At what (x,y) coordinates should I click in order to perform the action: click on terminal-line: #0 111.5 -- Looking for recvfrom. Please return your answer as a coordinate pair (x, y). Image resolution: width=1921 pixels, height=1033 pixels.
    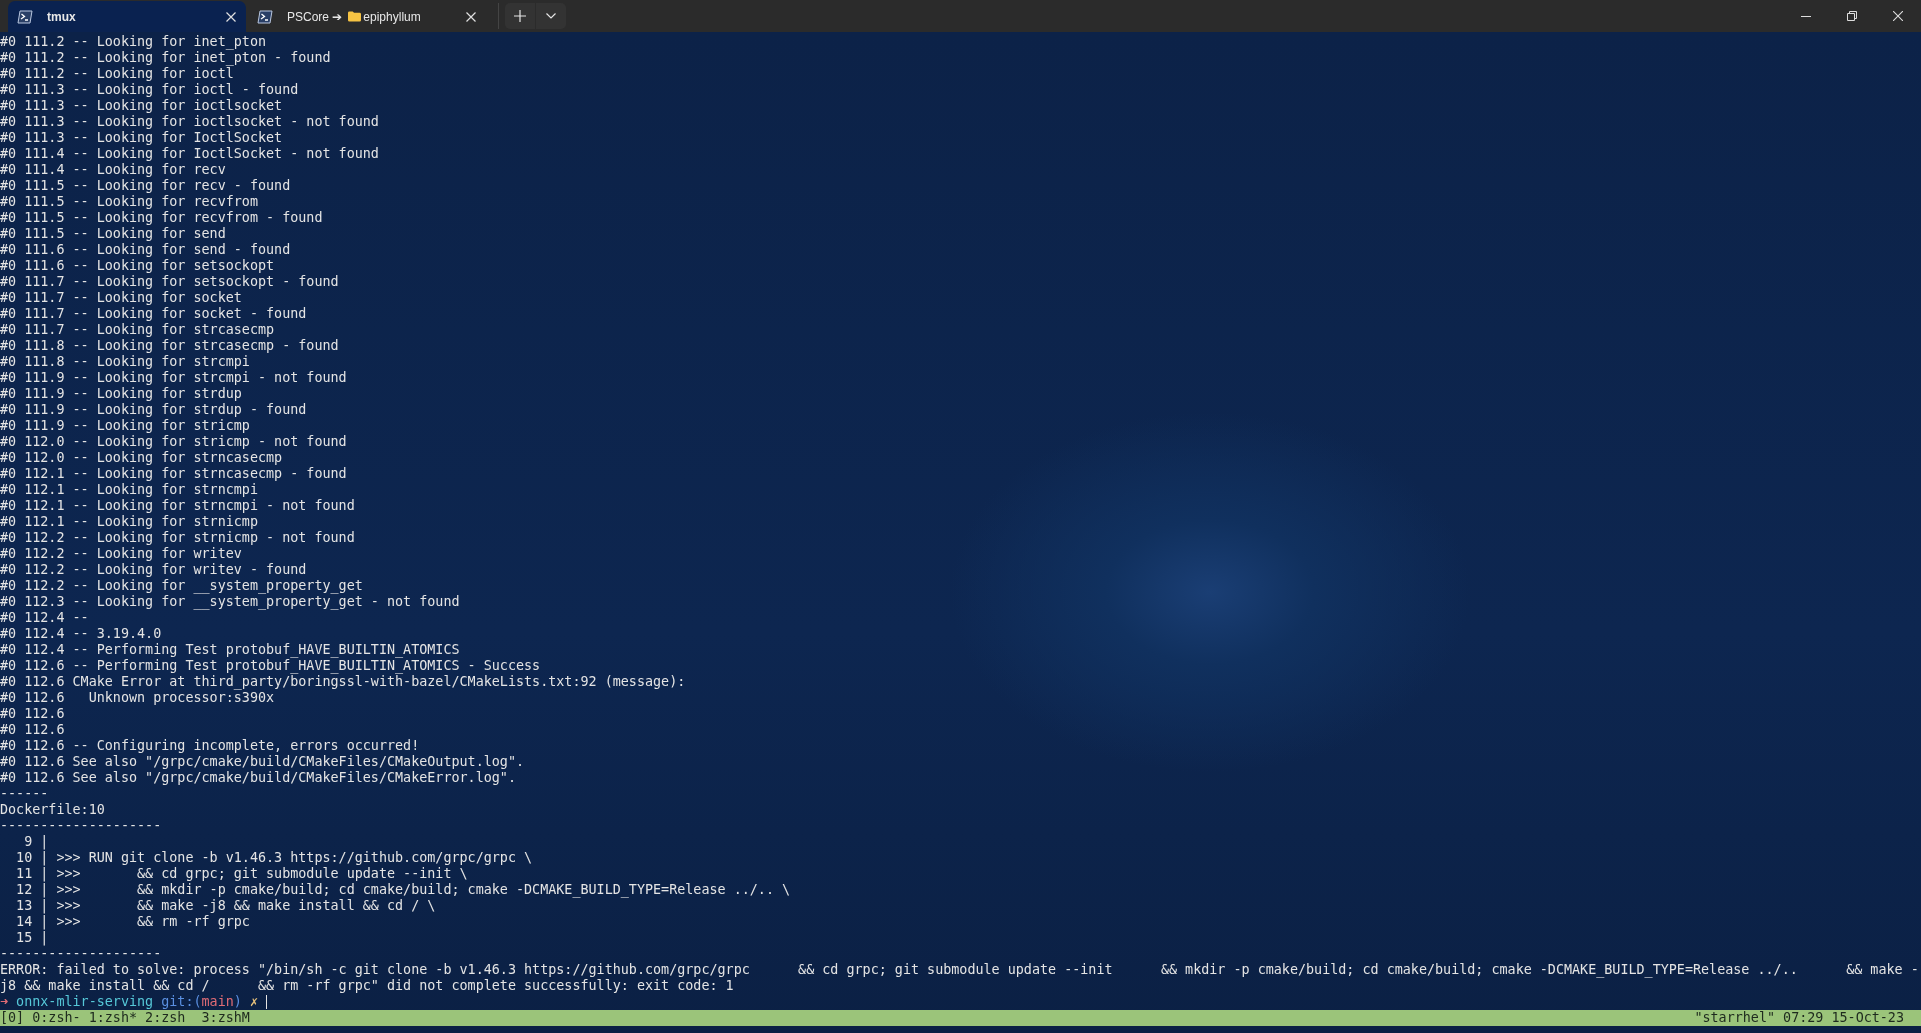
    Looking at the image, I should click on (129, 202).